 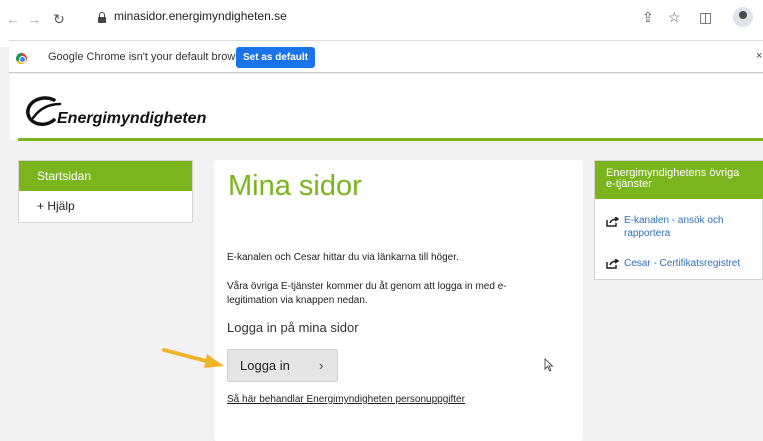 What do you see at coordinates (293, 327) in the screenshot?
I see `login-heading: Logga in på mina sidor` at bounding box center [293, 327].